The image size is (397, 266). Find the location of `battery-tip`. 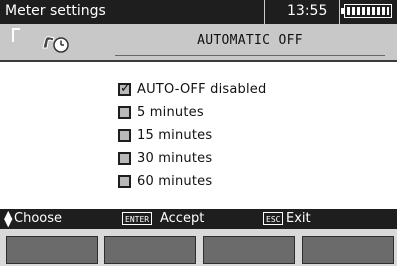

battery-tip is located at coordinates (342, 11).